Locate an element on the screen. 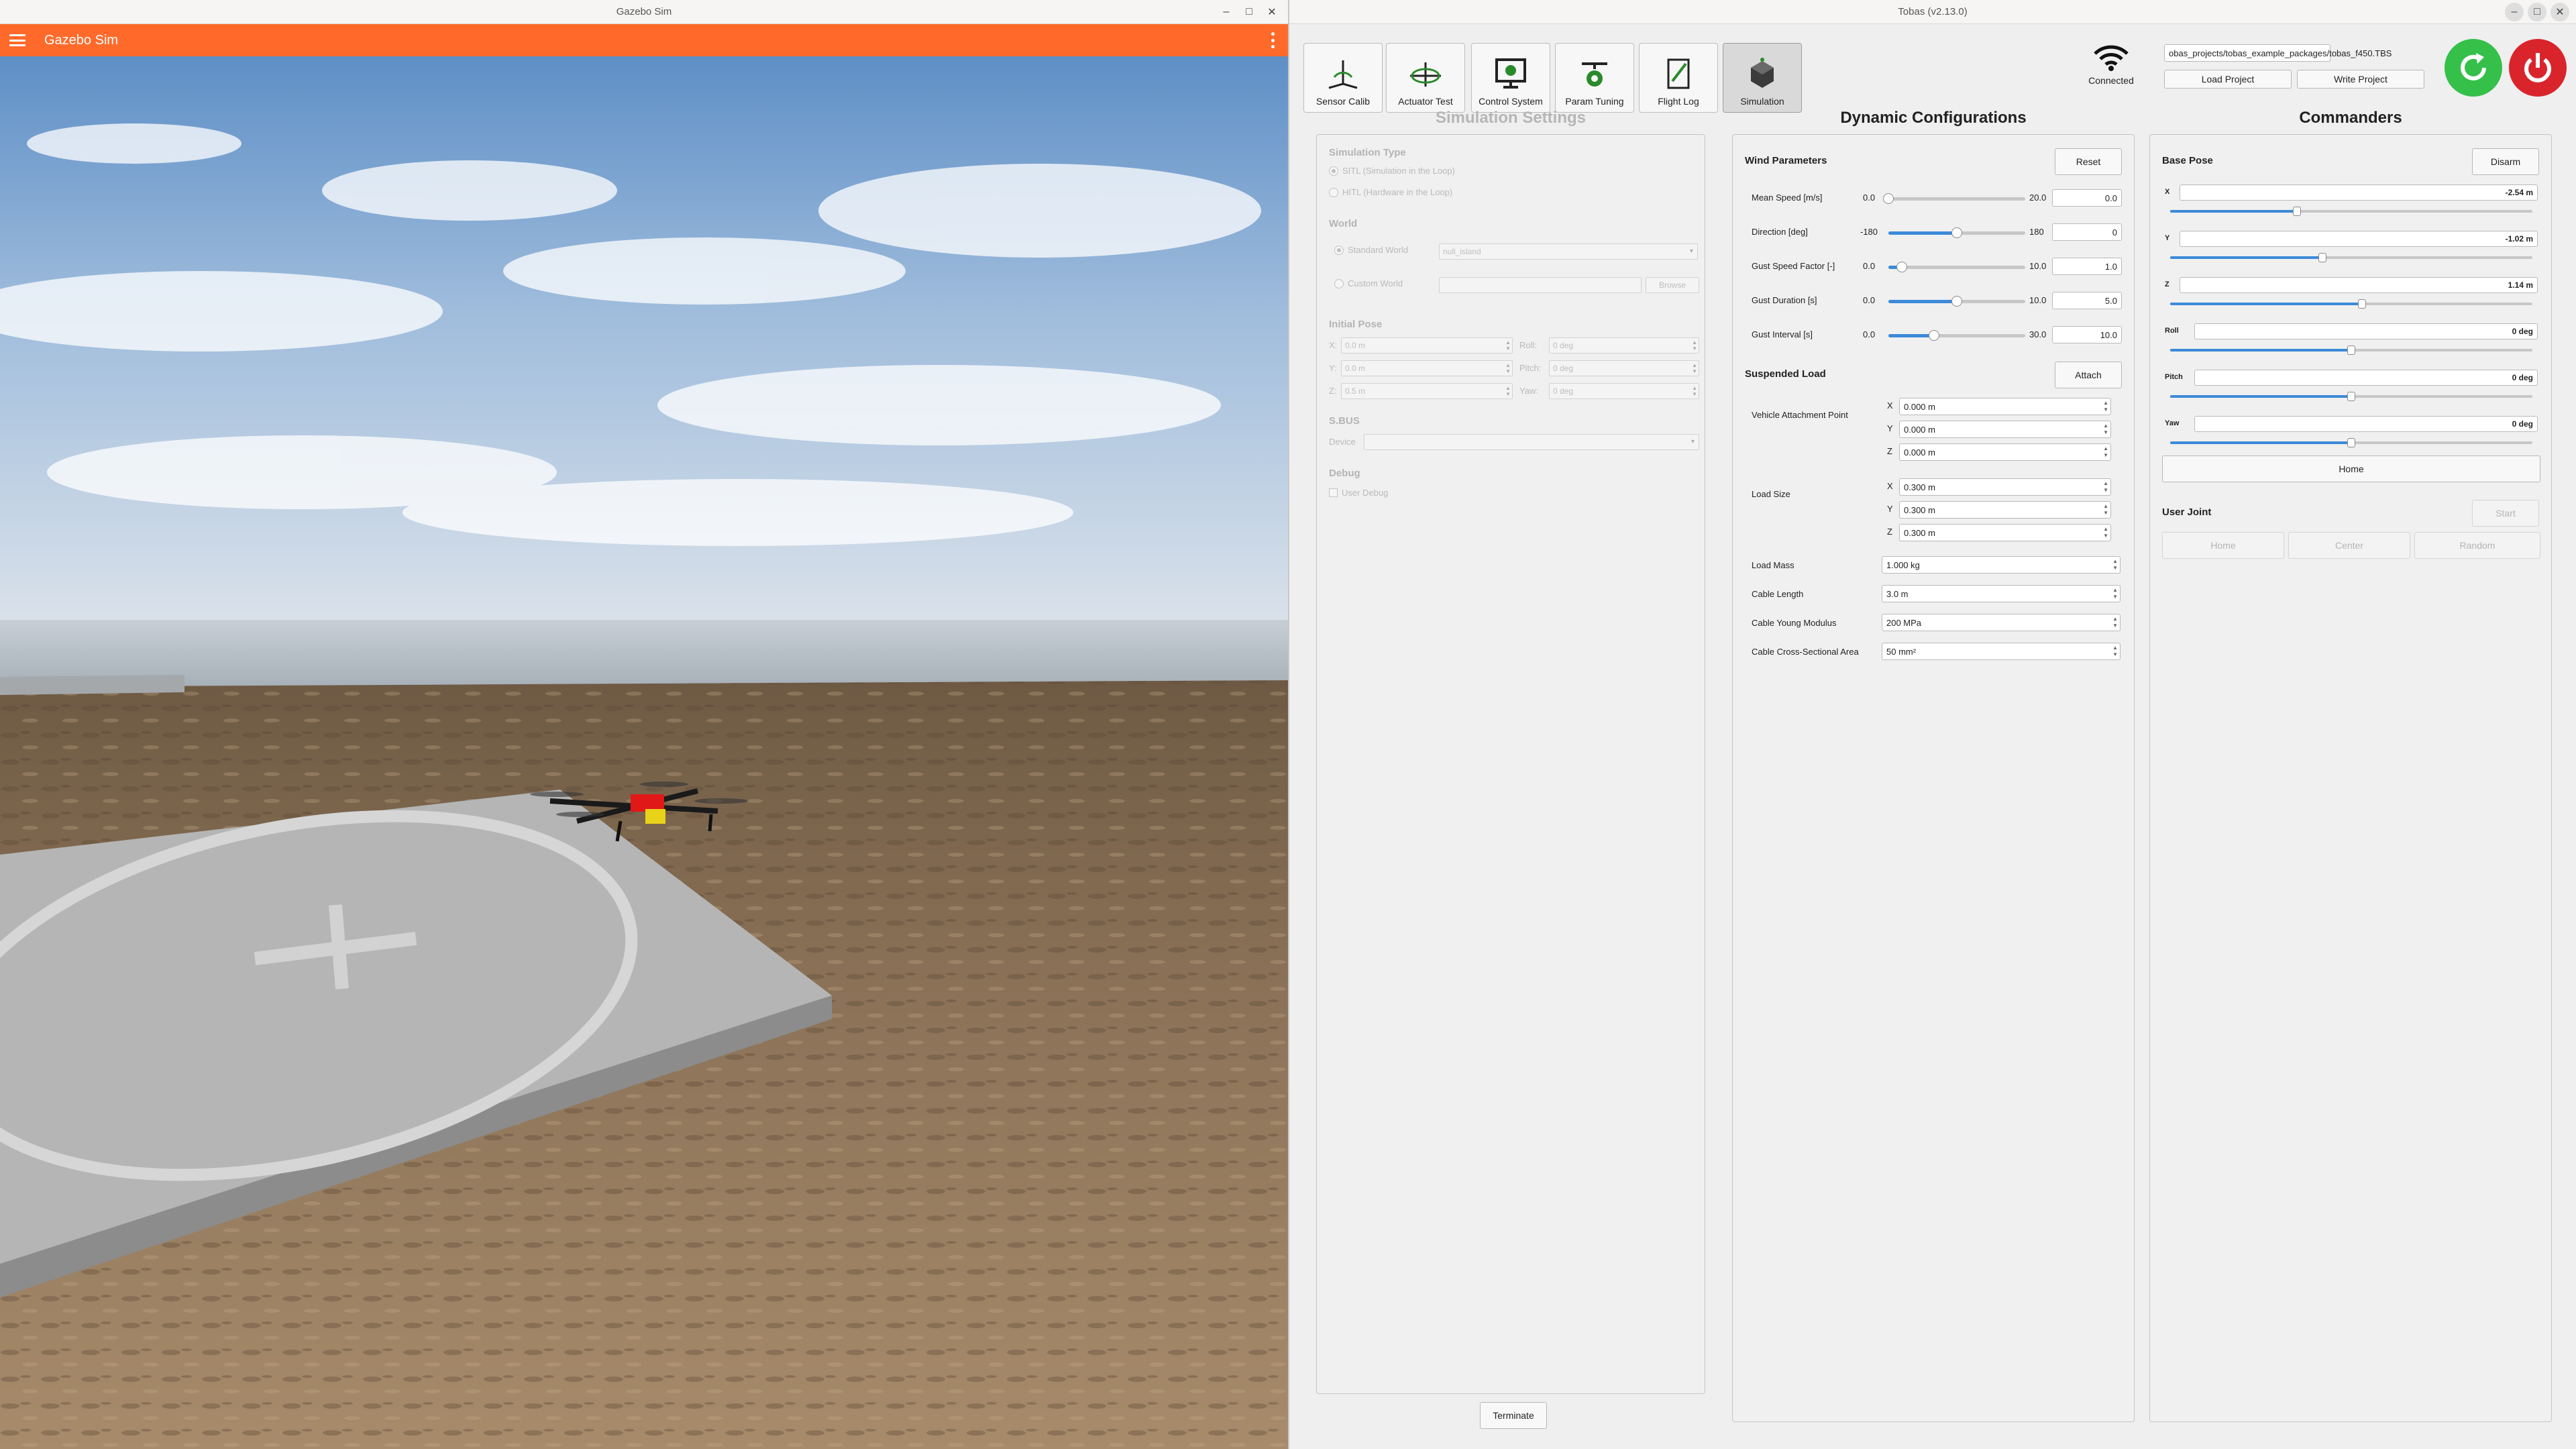 This screenshot has height=1449, width=2576. load-size-z-input: 0.300 m ▲ ▼ is located at coordinates (2005, 532).